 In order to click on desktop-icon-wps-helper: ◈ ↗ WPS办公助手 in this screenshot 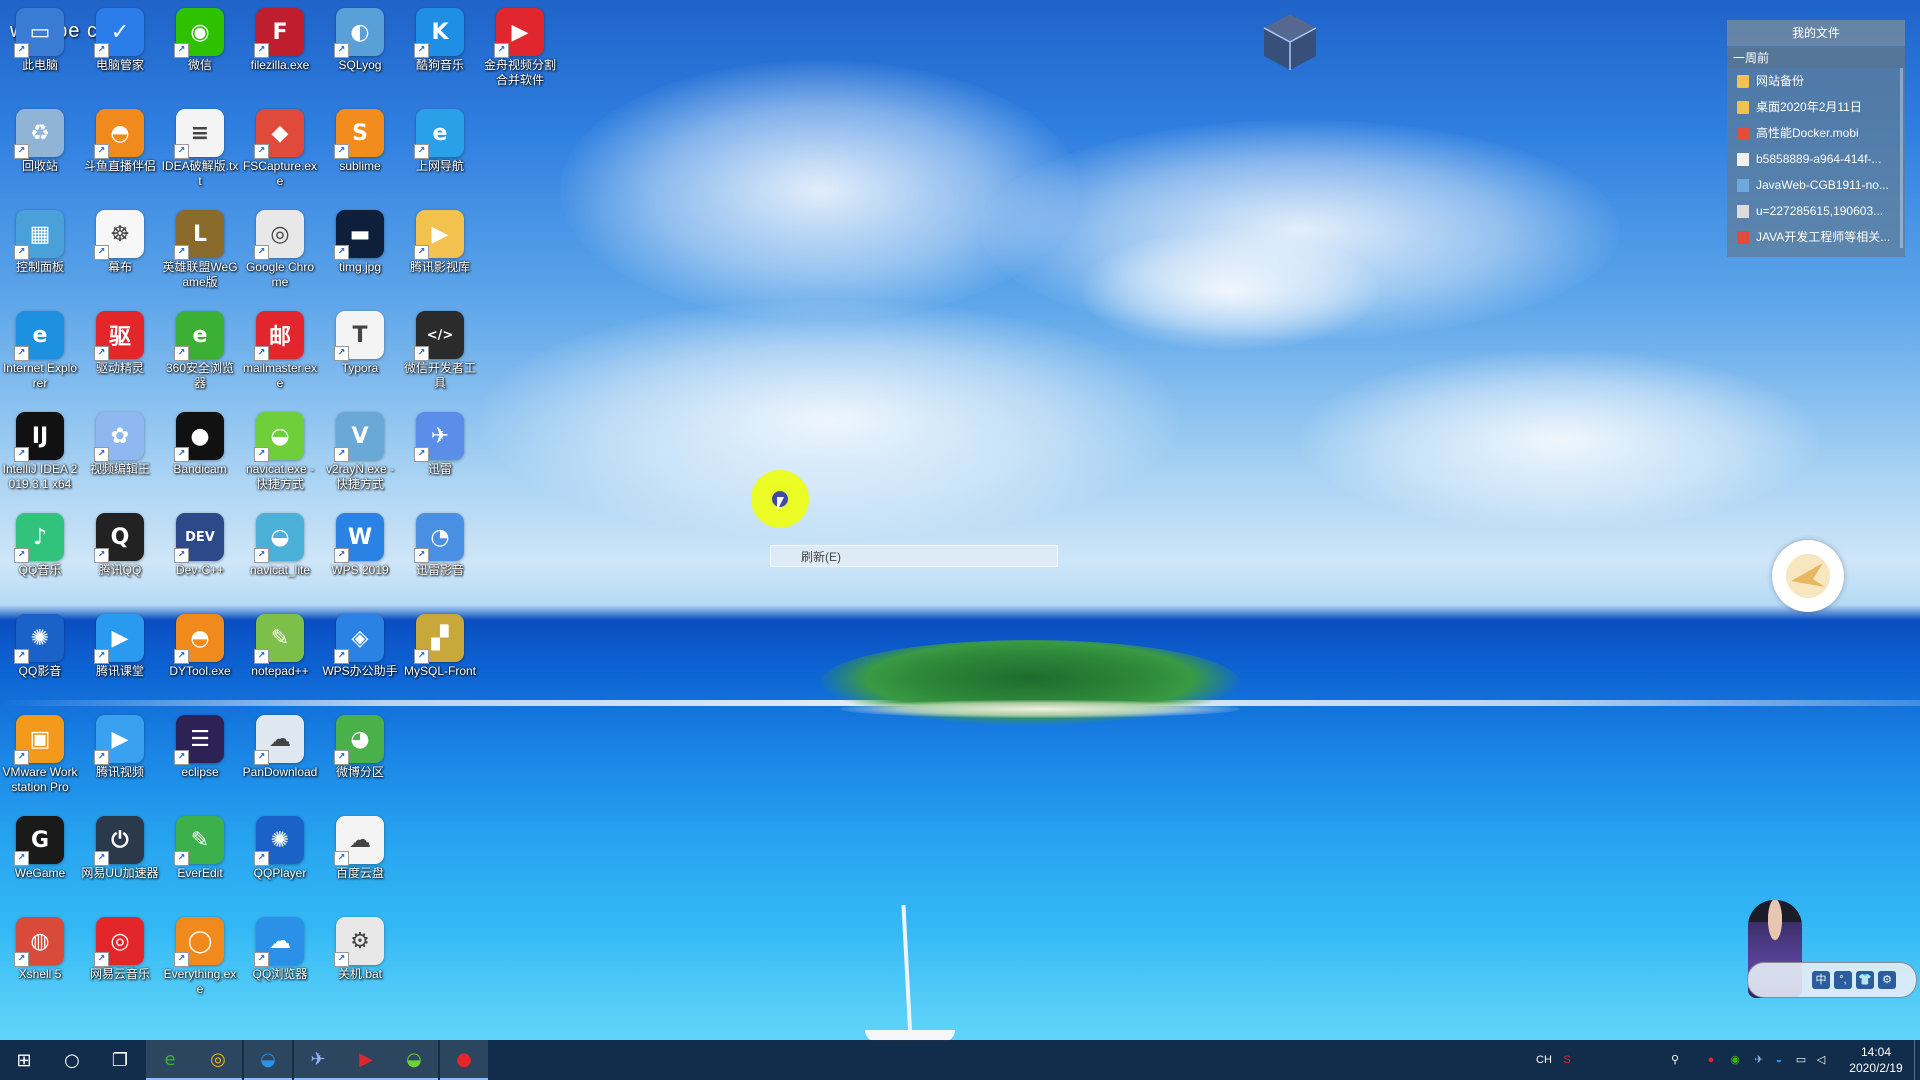, I will do `click(360, 644)`.